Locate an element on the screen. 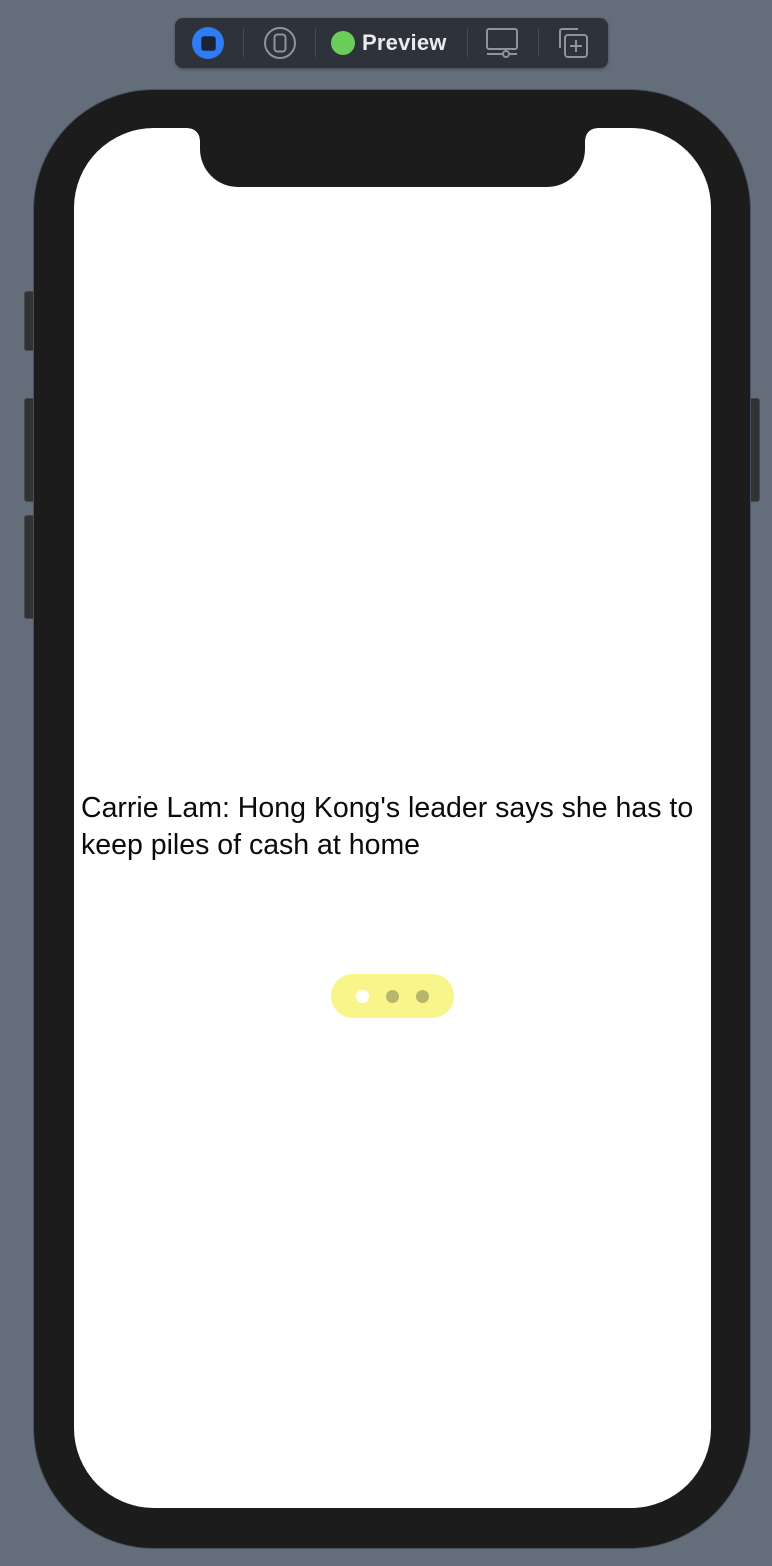  duplicate-preview-icon is located at coordinates (573, 43).